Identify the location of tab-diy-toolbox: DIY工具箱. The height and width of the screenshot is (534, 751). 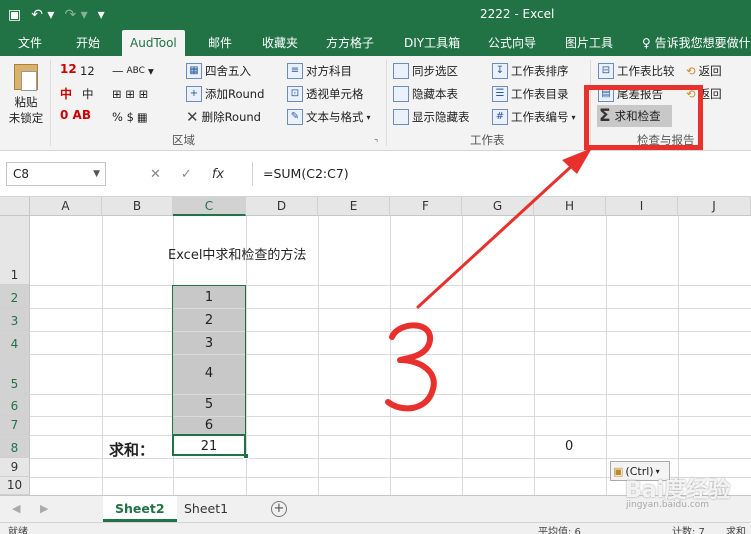
(432, 43).